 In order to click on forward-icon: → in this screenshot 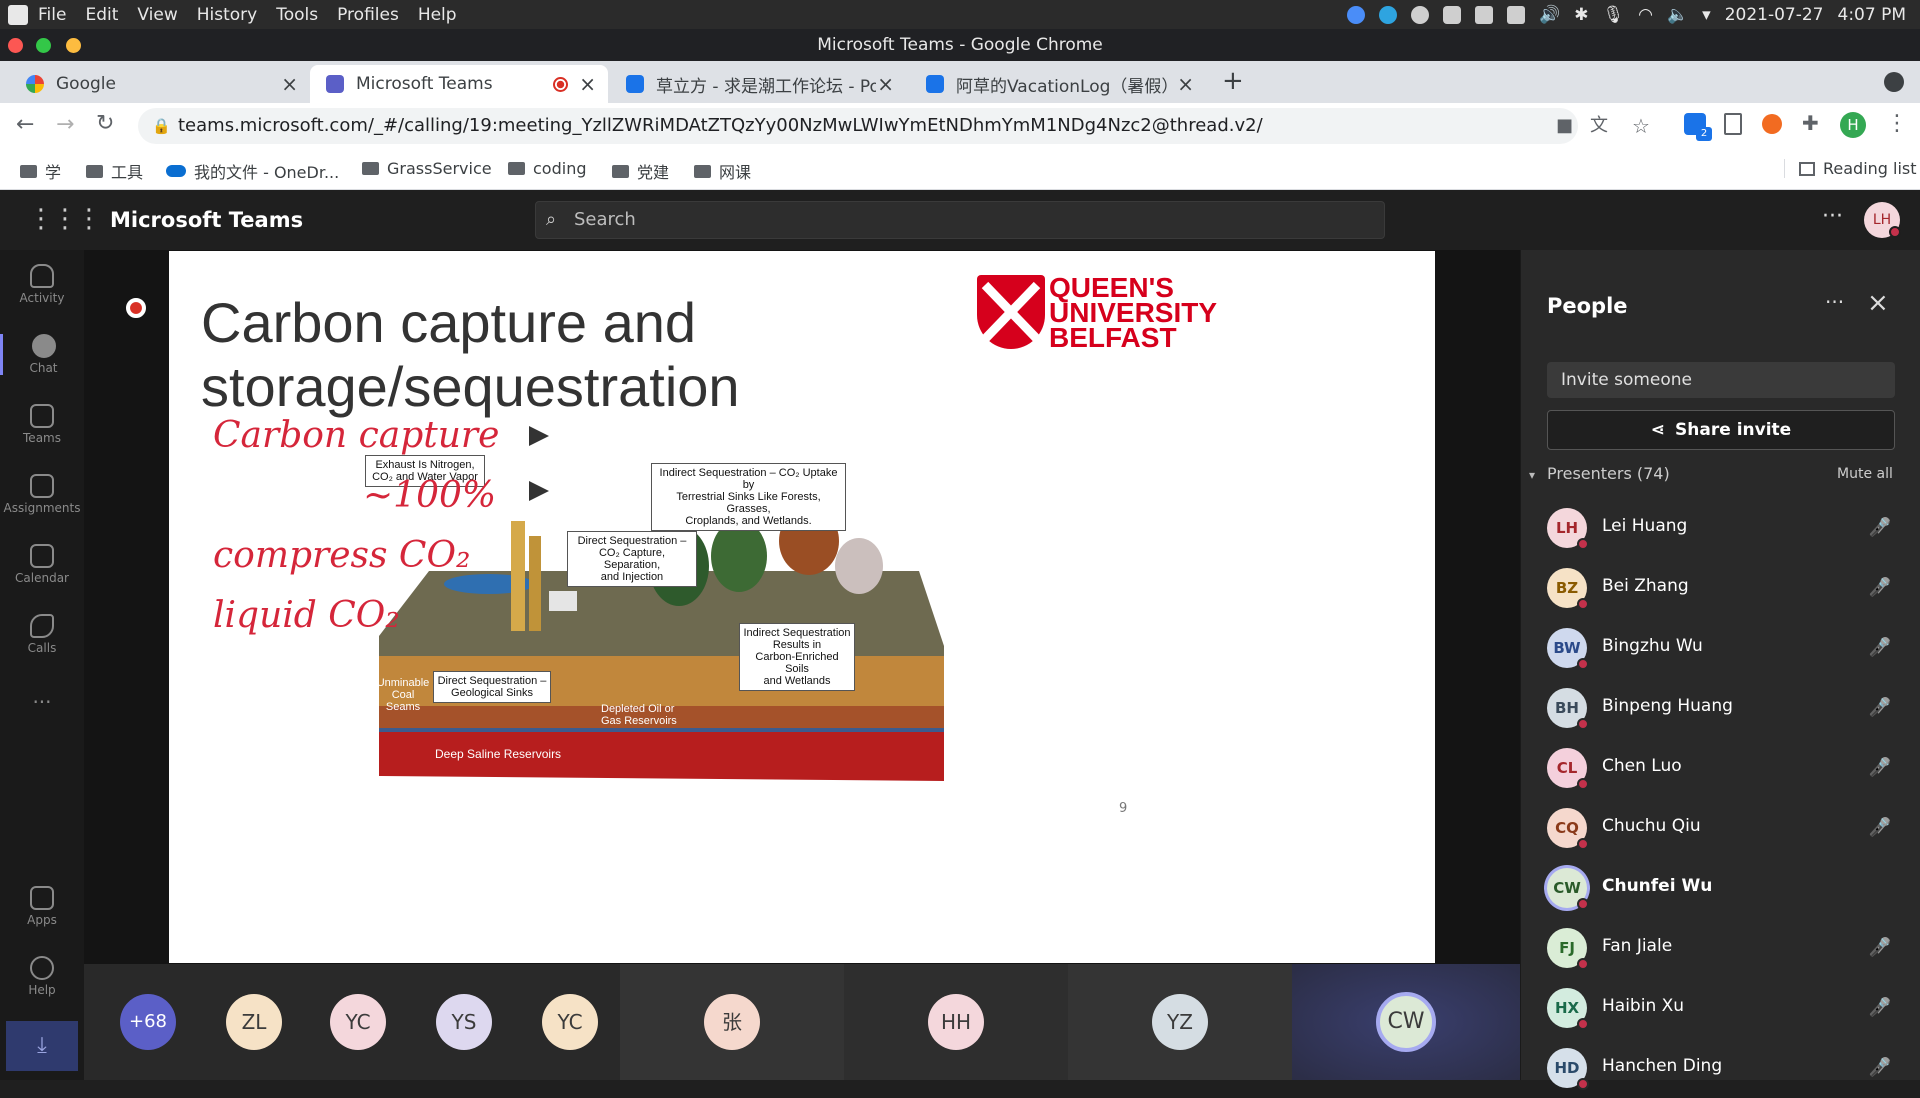, I will do `click(65, 124)`.